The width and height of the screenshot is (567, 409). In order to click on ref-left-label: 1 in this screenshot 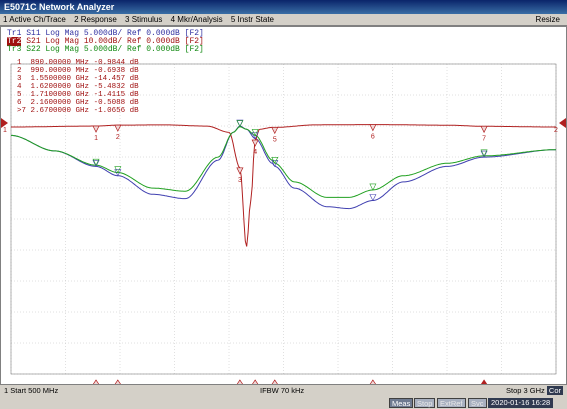, I will do `click(5, 130)`.